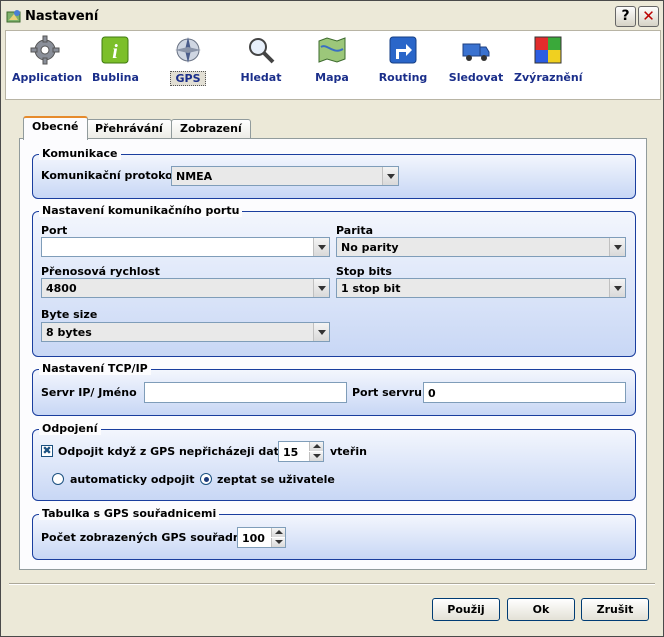 The image size is (664, 637). Describe the element at coordinates (403, 77) in the screenshot. I see `toolbar-label: Routing` at that location.